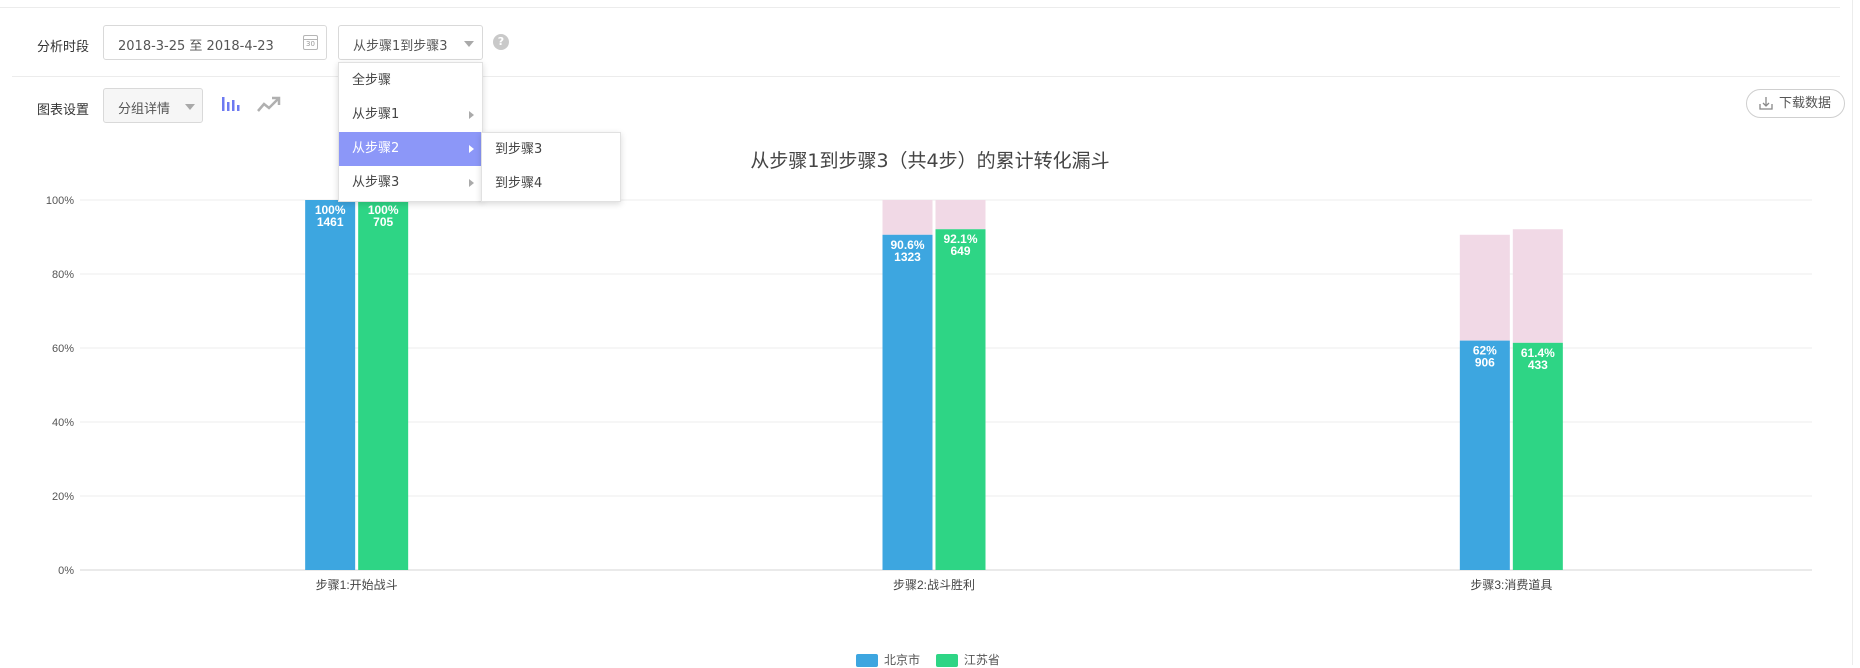 This screenshot has height=668, width=1860. Describe the element at coordinates (888, 659) in the screenshot. I see `legend-item-beijing: 北京市` at that location.